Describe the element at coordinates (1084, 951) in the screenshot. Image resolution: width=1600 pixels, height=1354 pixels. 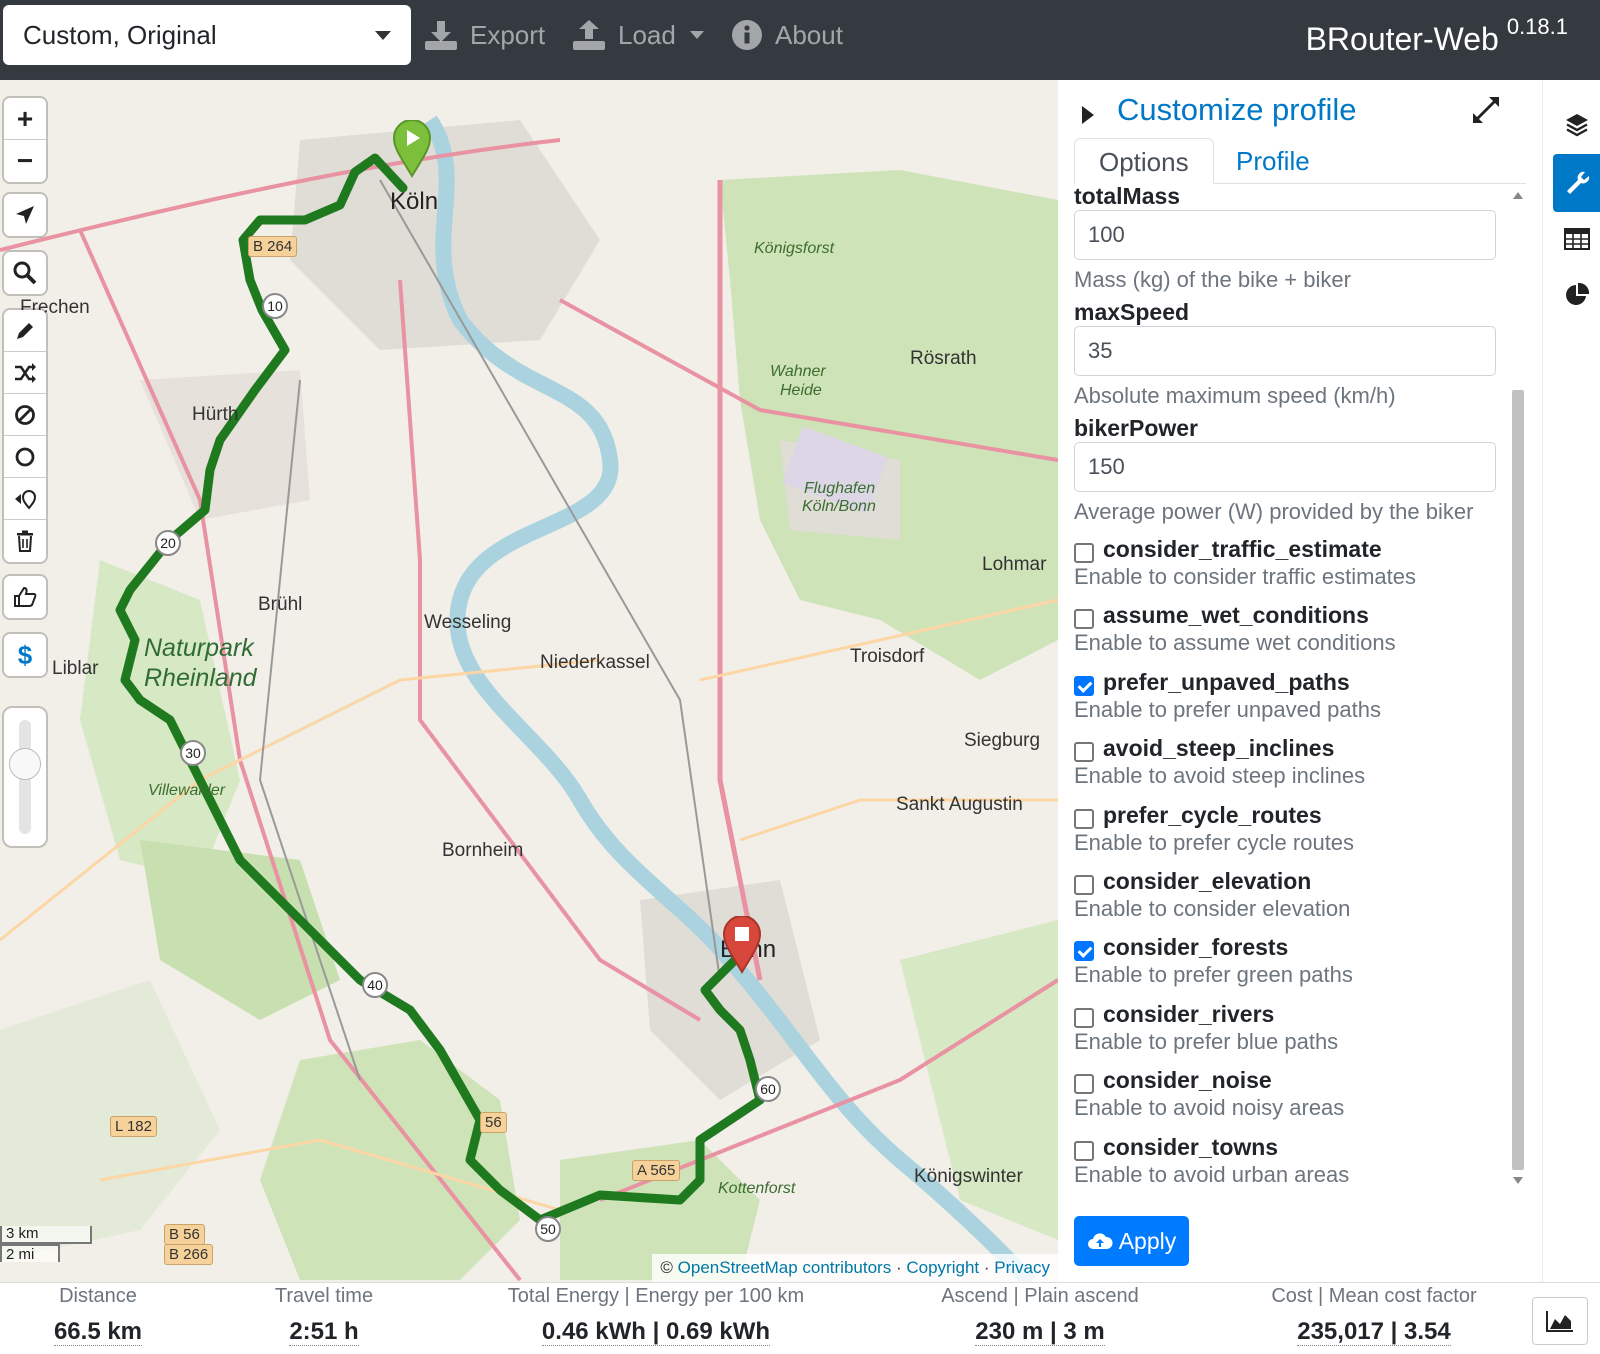
I see `consider-forests-checkbox` at that location.